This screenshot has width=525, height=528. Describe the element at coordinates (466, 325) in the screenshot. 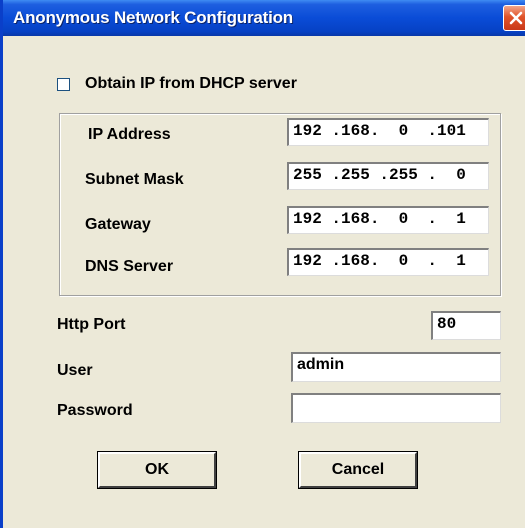

I see `http-port-field: 80` at that location.